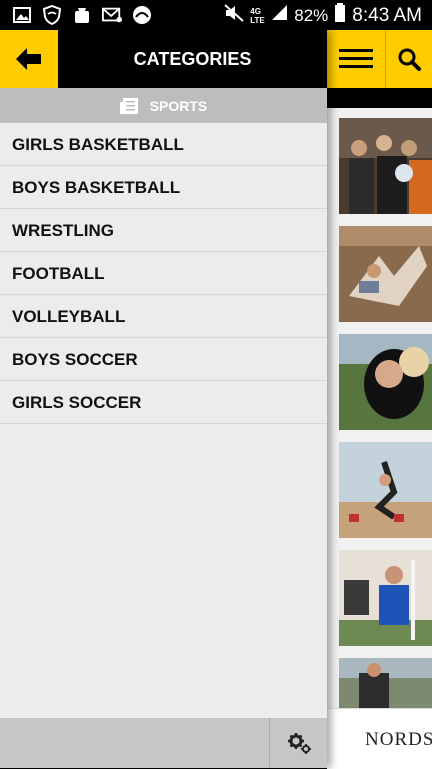  What do you see at coordinates (379, 98) in the screenshot?
I see `page-subheader` at bounding box center [379, 98].